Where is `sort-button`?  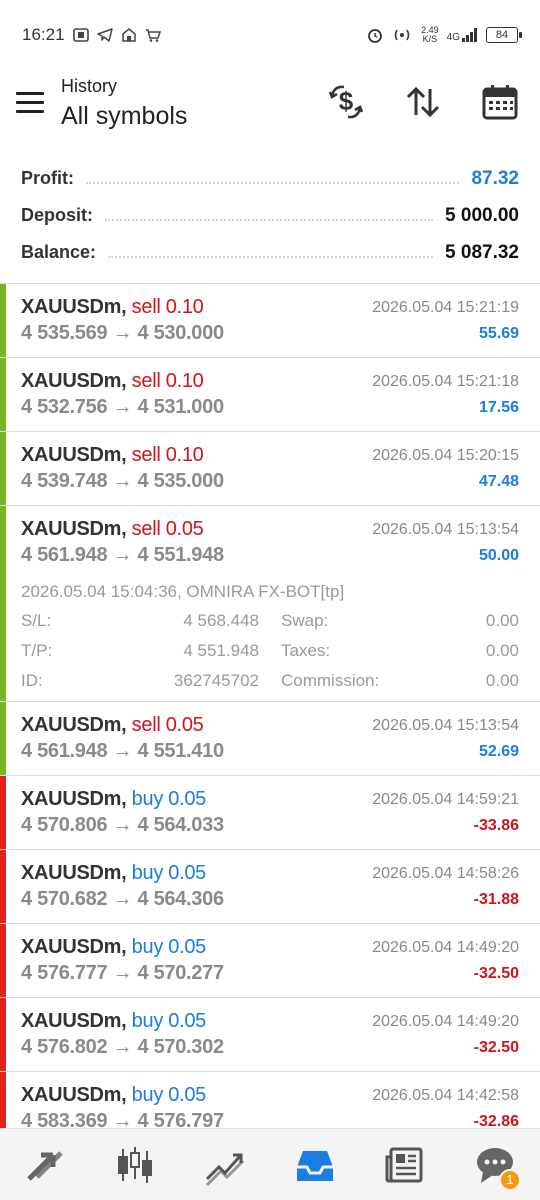 sort-button is located at coordinates (423, 102).